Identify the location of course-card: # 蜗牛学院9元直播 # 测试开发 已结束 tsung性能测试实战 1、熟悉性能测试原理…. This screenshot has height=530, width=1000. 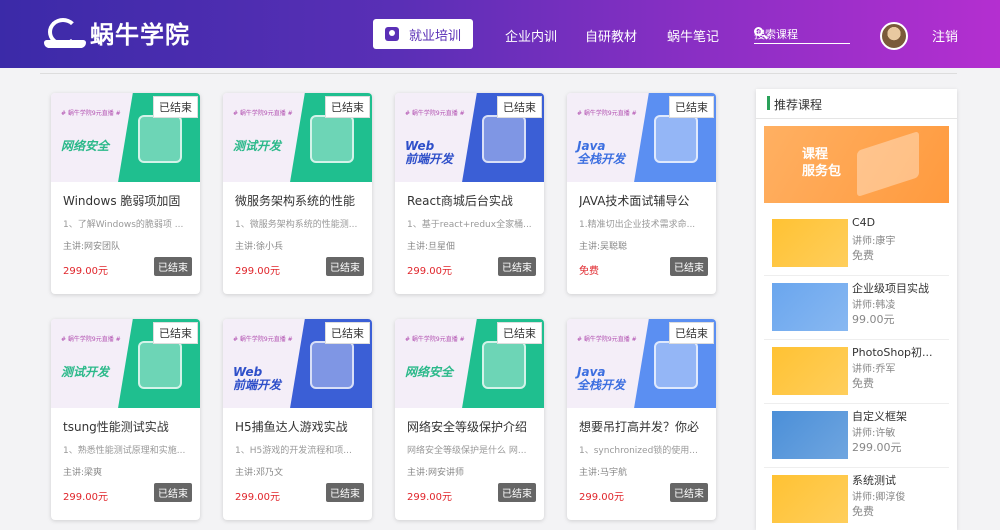
(125, 419).